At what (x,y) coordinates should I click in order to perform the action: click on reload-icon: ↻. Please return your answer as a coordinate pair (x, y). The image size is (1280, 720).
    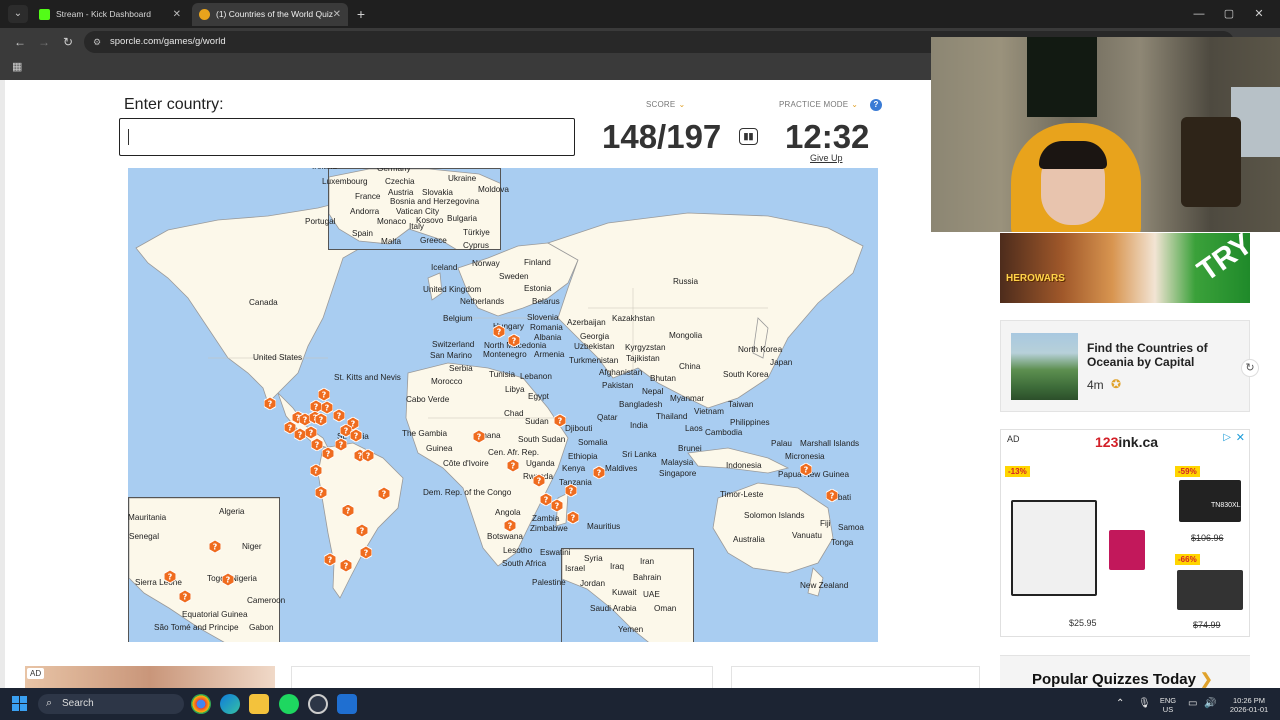
    Looking at the image, I should click on (68, 42).